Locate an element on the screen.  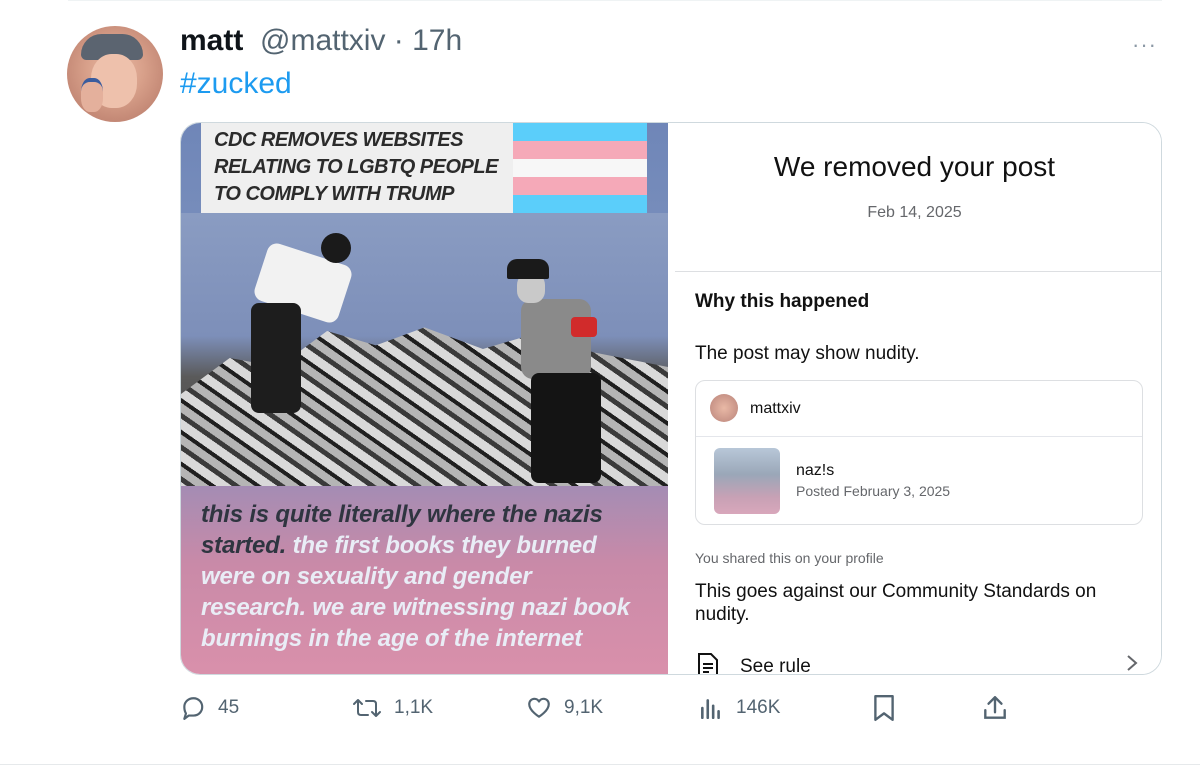
repost-button: 1,1K is located at coordinates (392, 708).